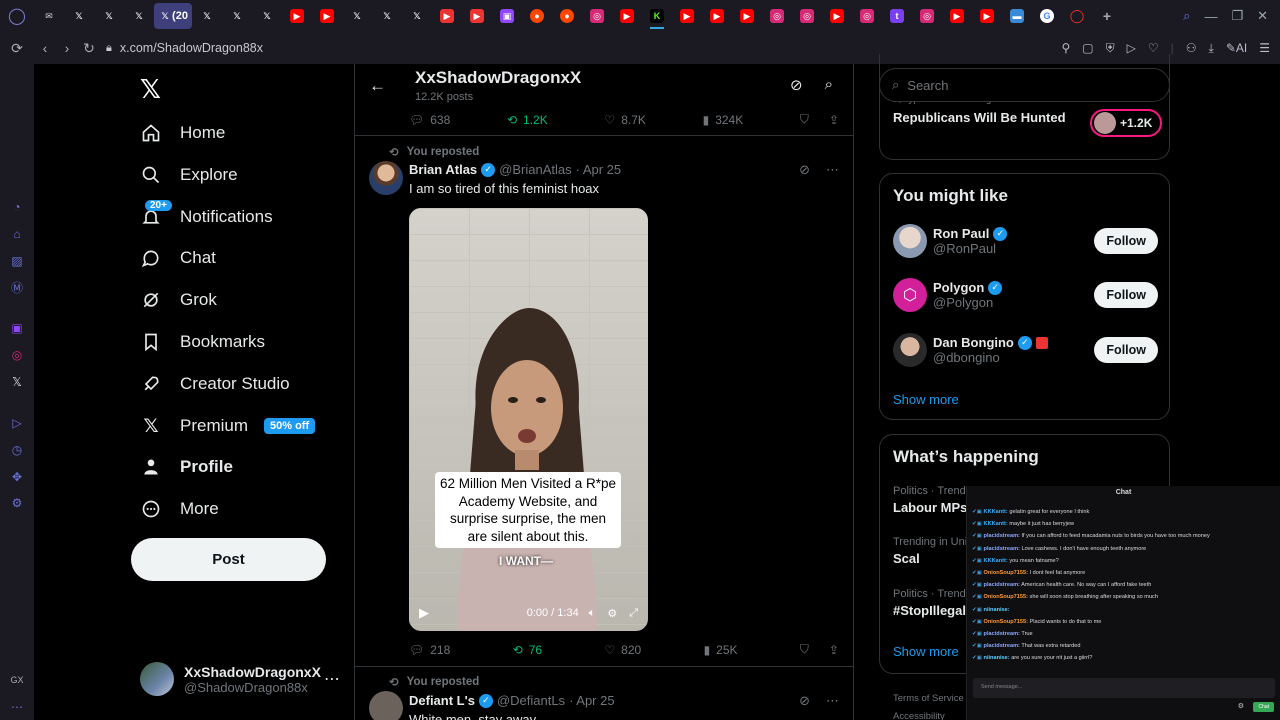  What do you see at coordinates (206, 216) in the screenshot?
I see `nav-notifications: 20+ Notifications` at bounding box center [206, 216].